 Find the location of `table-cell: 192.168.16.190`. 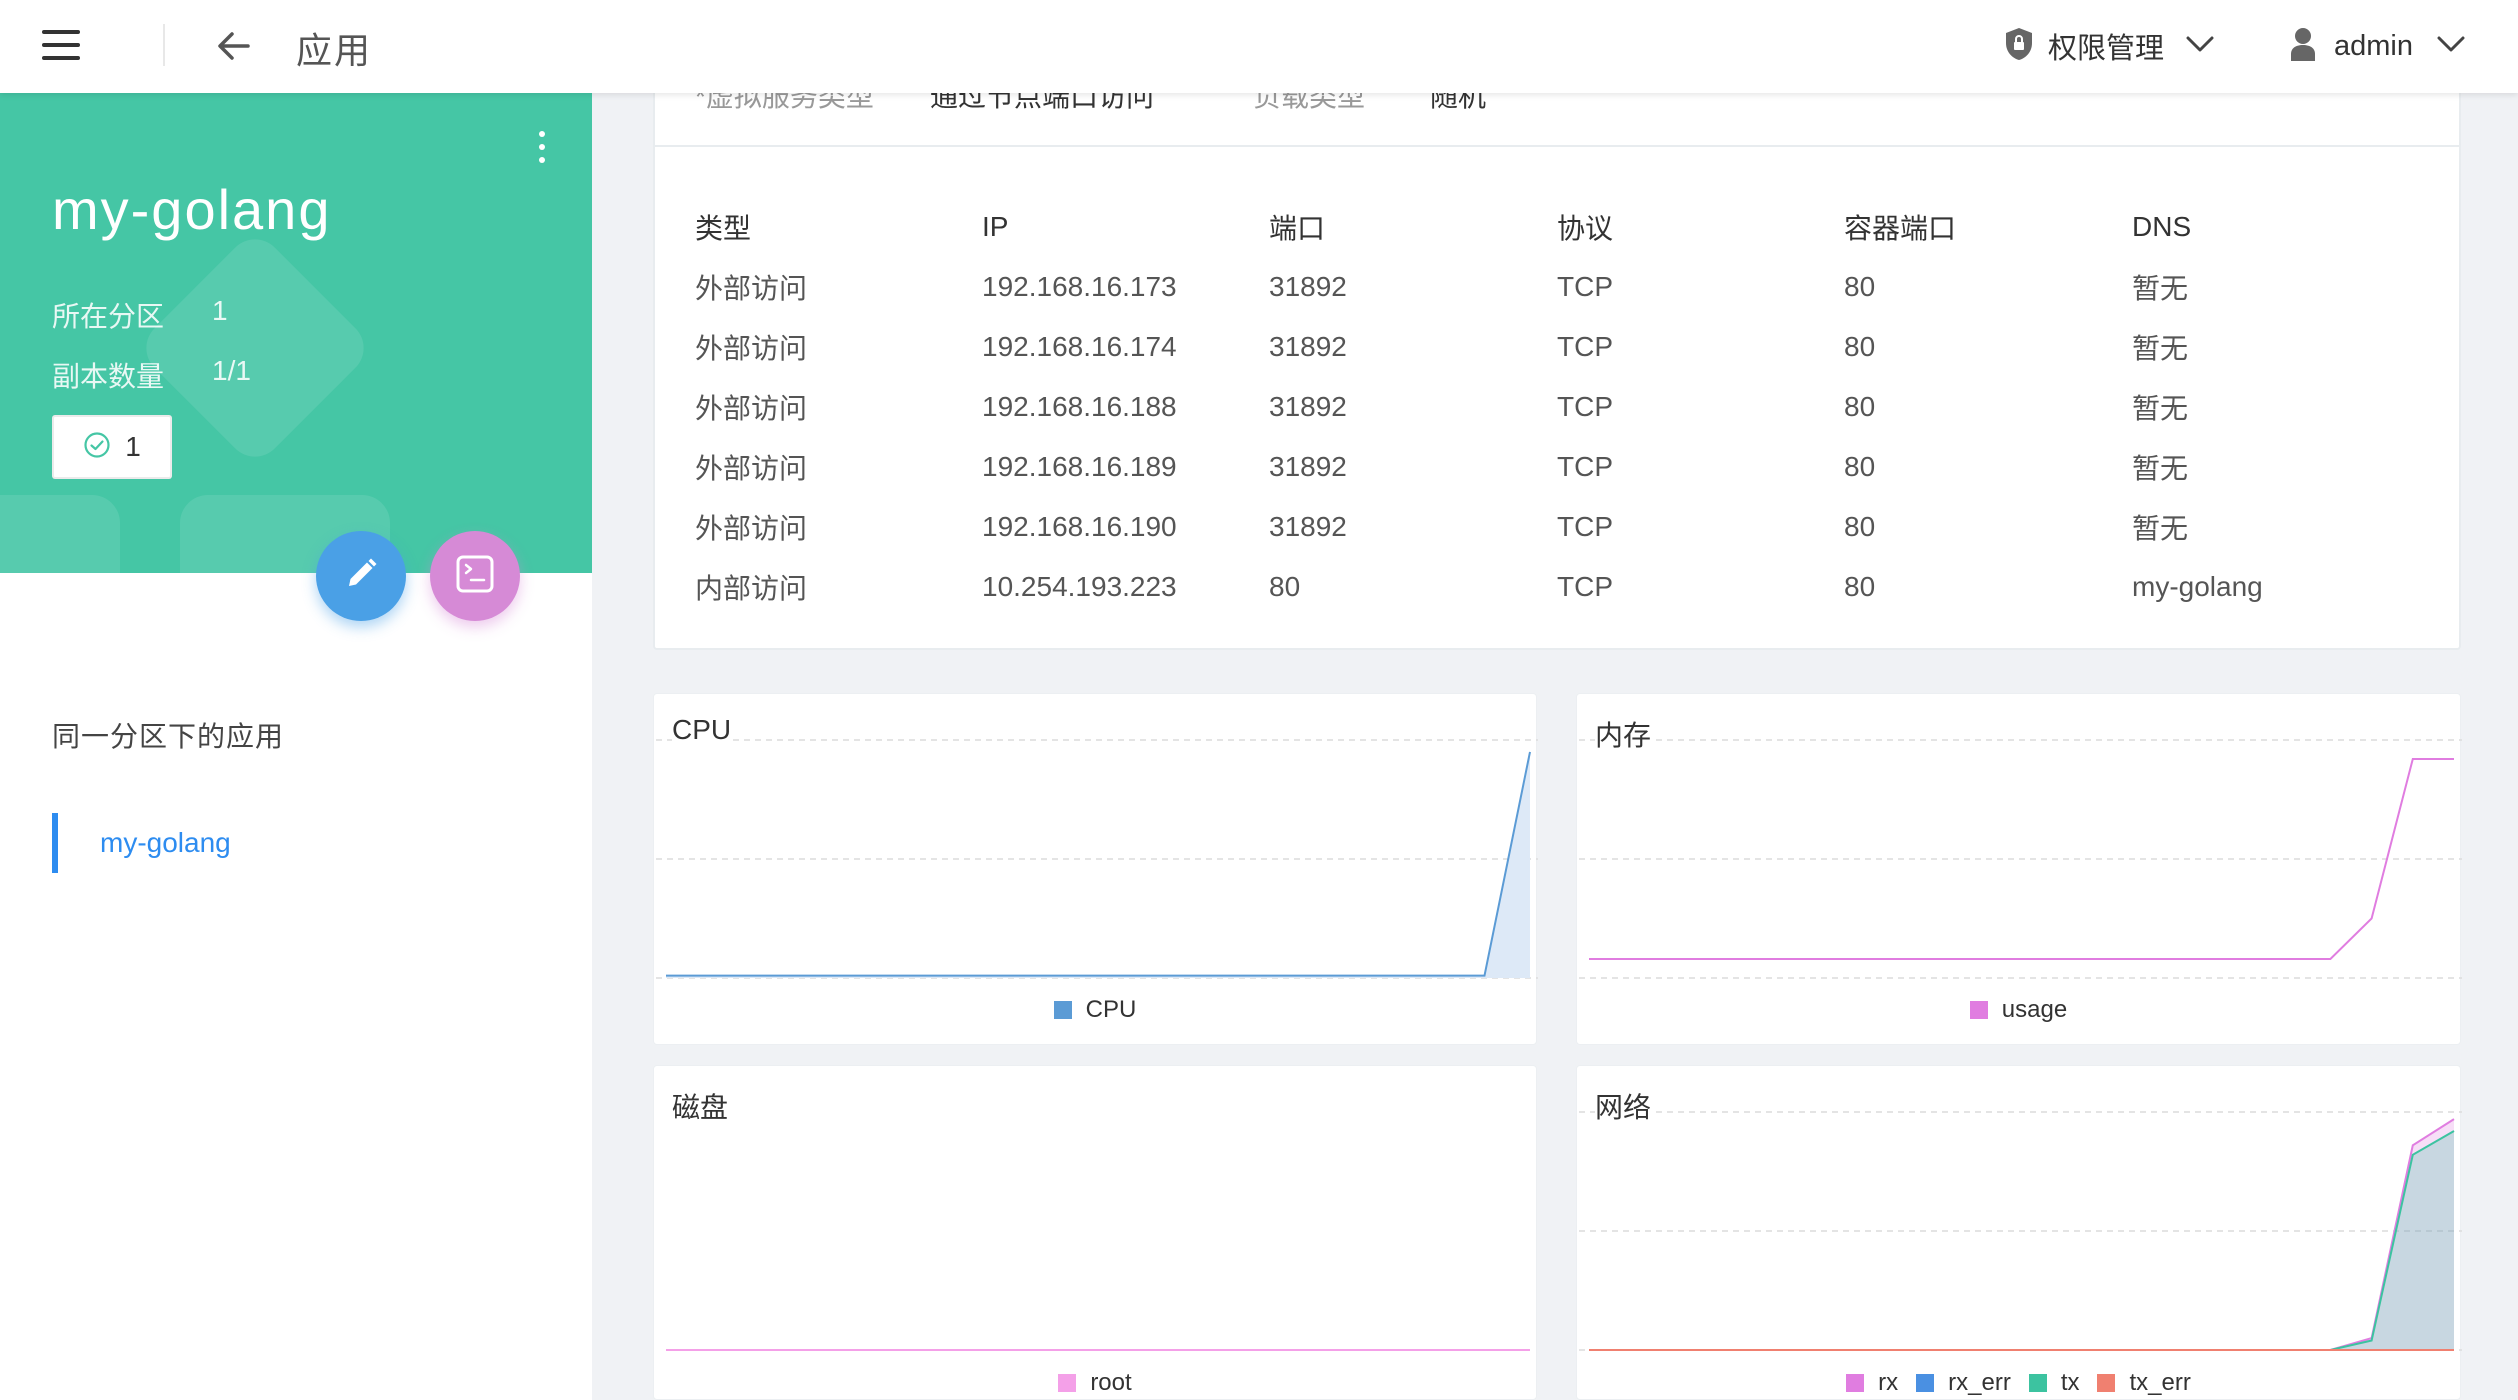

table-cell: 192.168.16.190 is located at coordinates (1079, 526).